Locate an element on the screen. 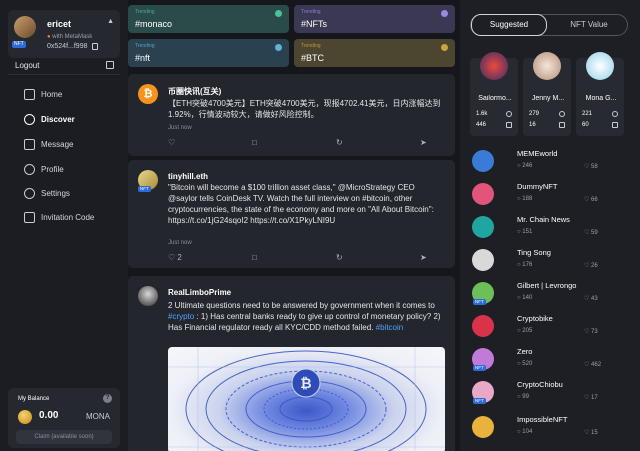 The width and height of the screenshot is (640, 451). user-list-item: Mr. Chain News ○ 151 ♡ 59 is located at coordinates (551, 227).